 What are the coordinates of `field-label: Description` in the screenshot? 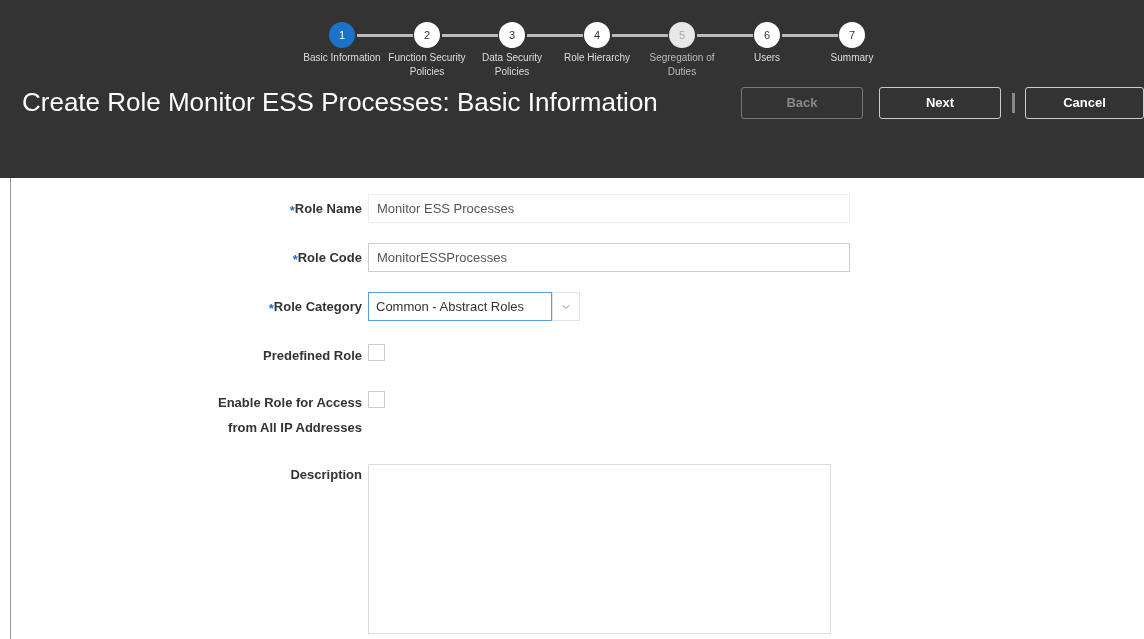 It's located at (325, 475).